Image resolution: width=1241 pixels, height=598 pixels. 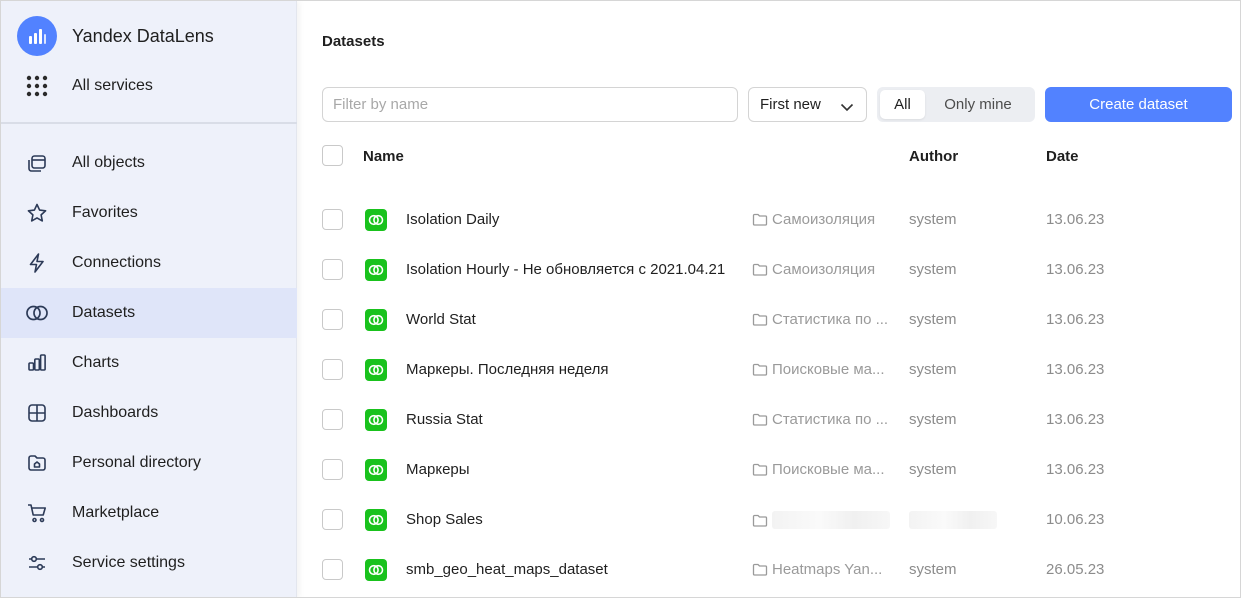 What do you see at coordinates (332, 155) in the screenshot?
I see `select-all-checkbox` at bounding box center [332, 155].